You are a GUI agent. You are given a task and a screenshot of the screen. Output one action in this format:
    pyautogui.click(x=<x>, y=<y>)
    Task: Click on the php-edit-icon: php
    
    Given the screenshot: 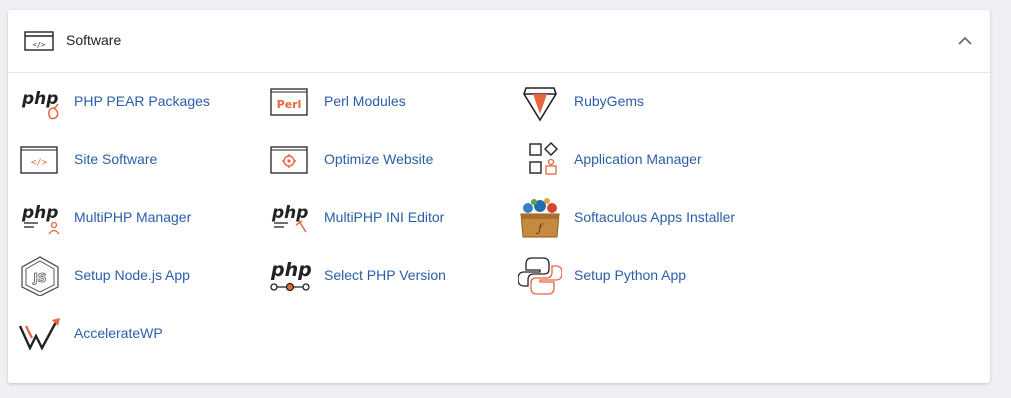 What is the action you would take?
    pyautogui.click(x=290, y=218)
    